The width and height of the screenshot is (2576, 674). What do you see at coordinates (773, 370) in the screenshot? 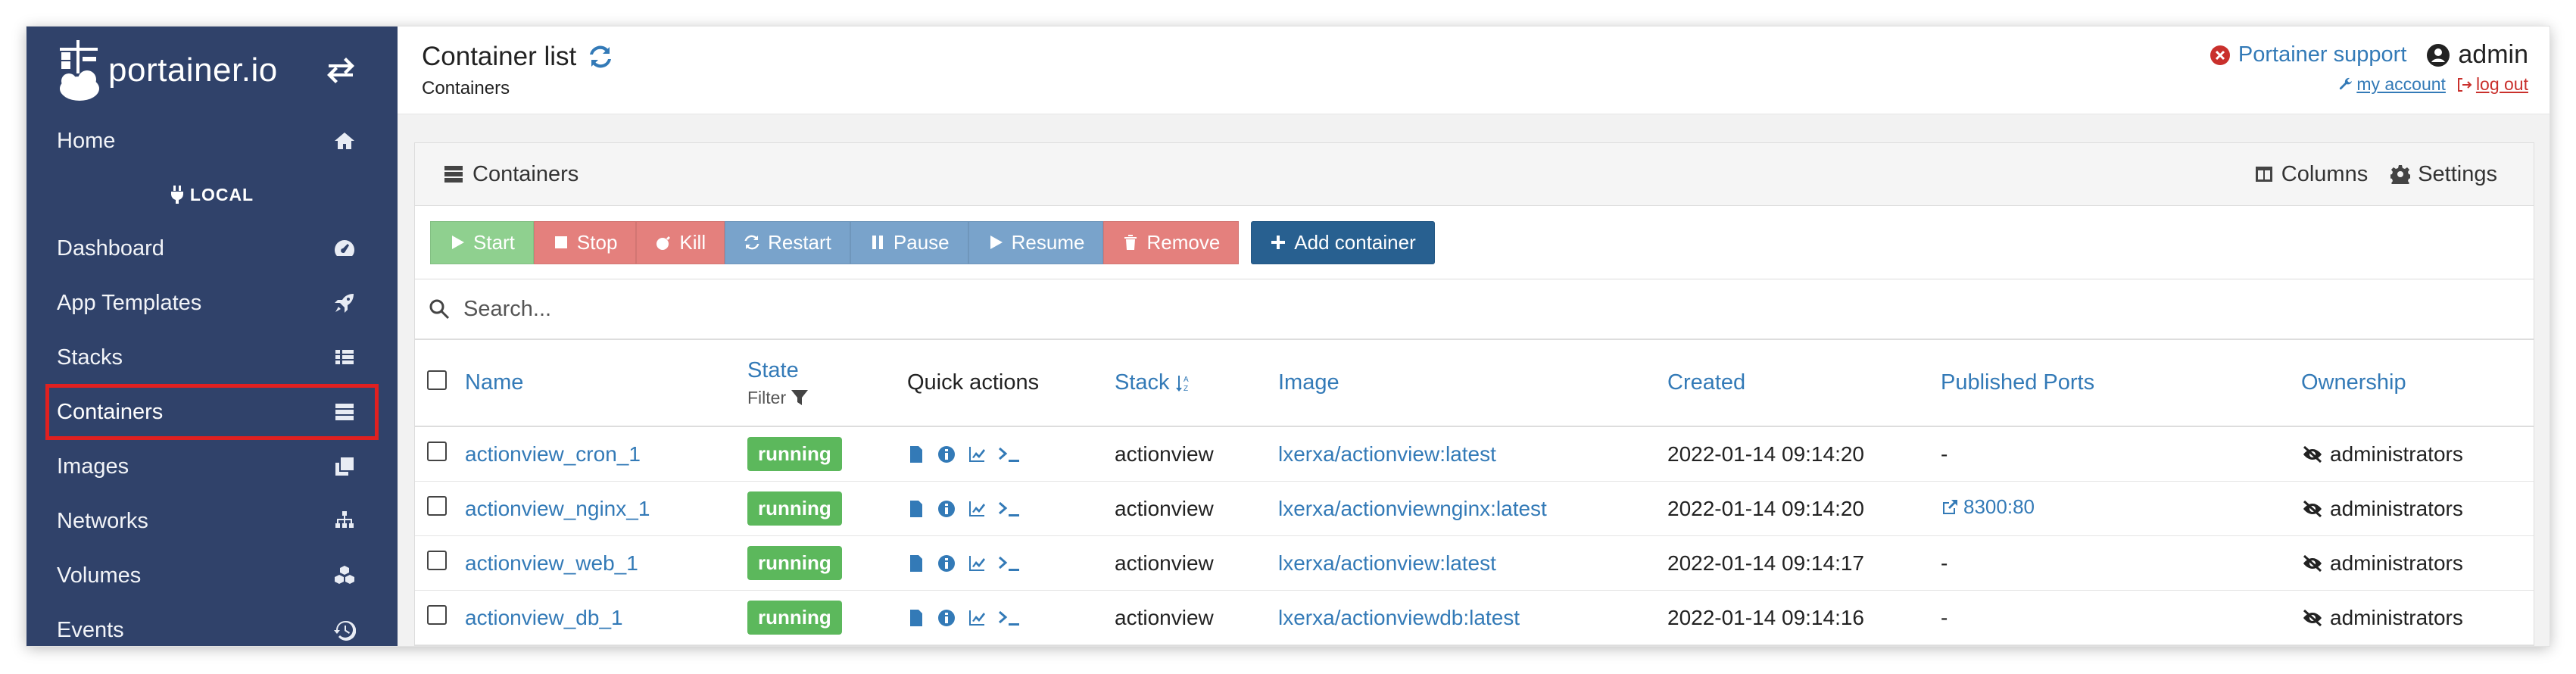
I see `column-state: State` at bounding box center [773, 370].